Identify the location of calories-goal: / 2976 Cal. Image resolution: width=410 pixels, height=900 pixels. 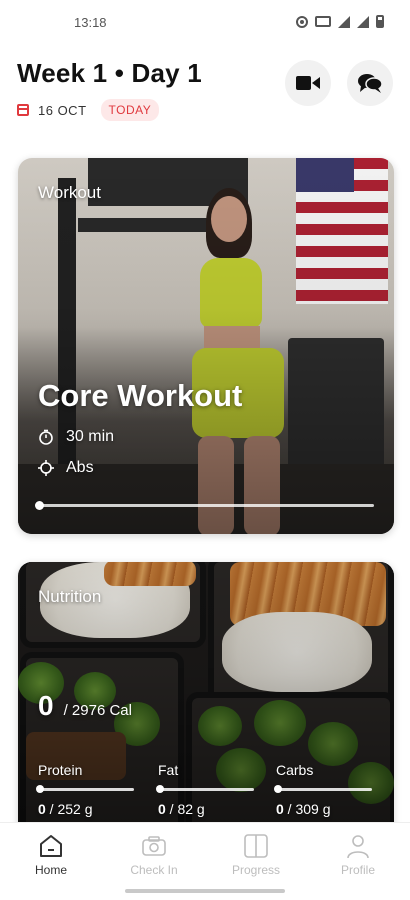
(97, 710).